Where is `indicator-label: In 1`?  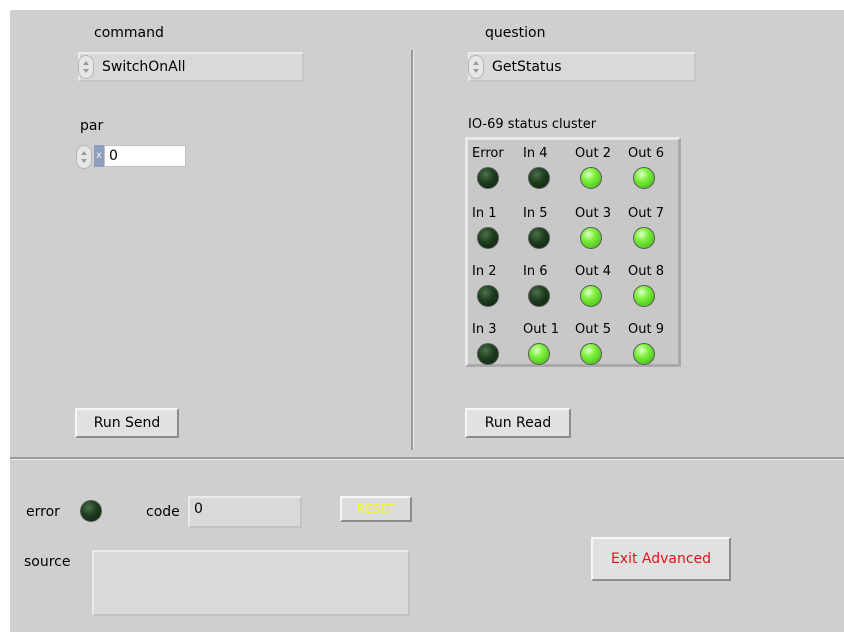
indicator-label: In 1 is located at coordinates (484, 213).